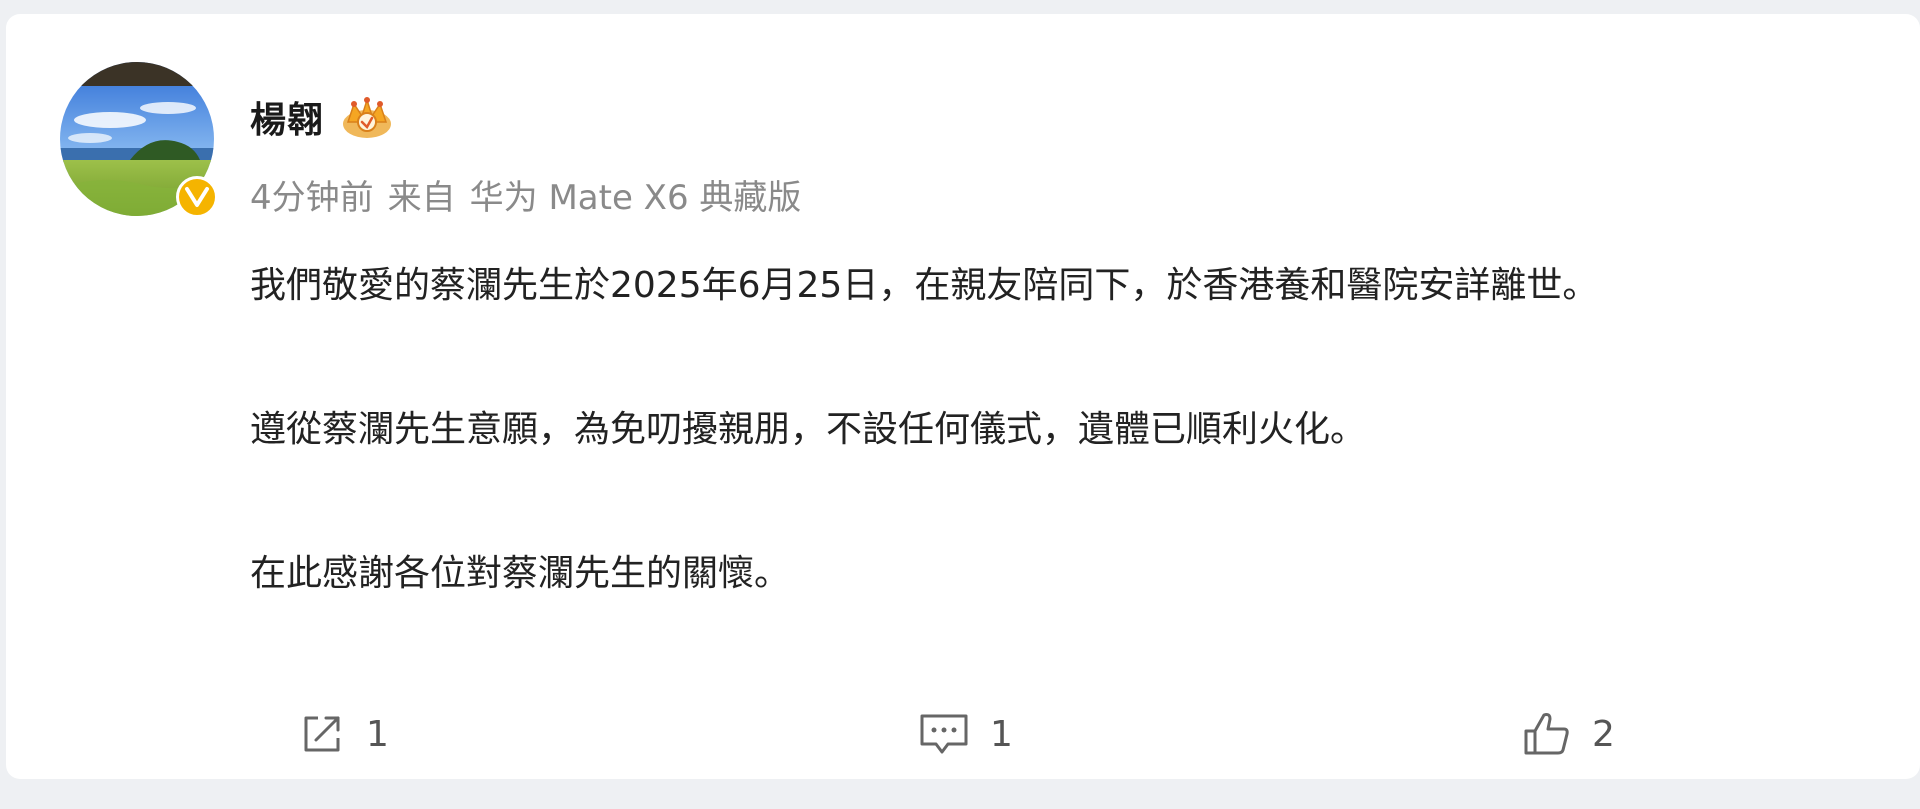 This screenshot has width=1920, height=809. I want to click on post-meta: 4分钟前 来自 华为 Mate X6 典藏版, so click(525, 194).